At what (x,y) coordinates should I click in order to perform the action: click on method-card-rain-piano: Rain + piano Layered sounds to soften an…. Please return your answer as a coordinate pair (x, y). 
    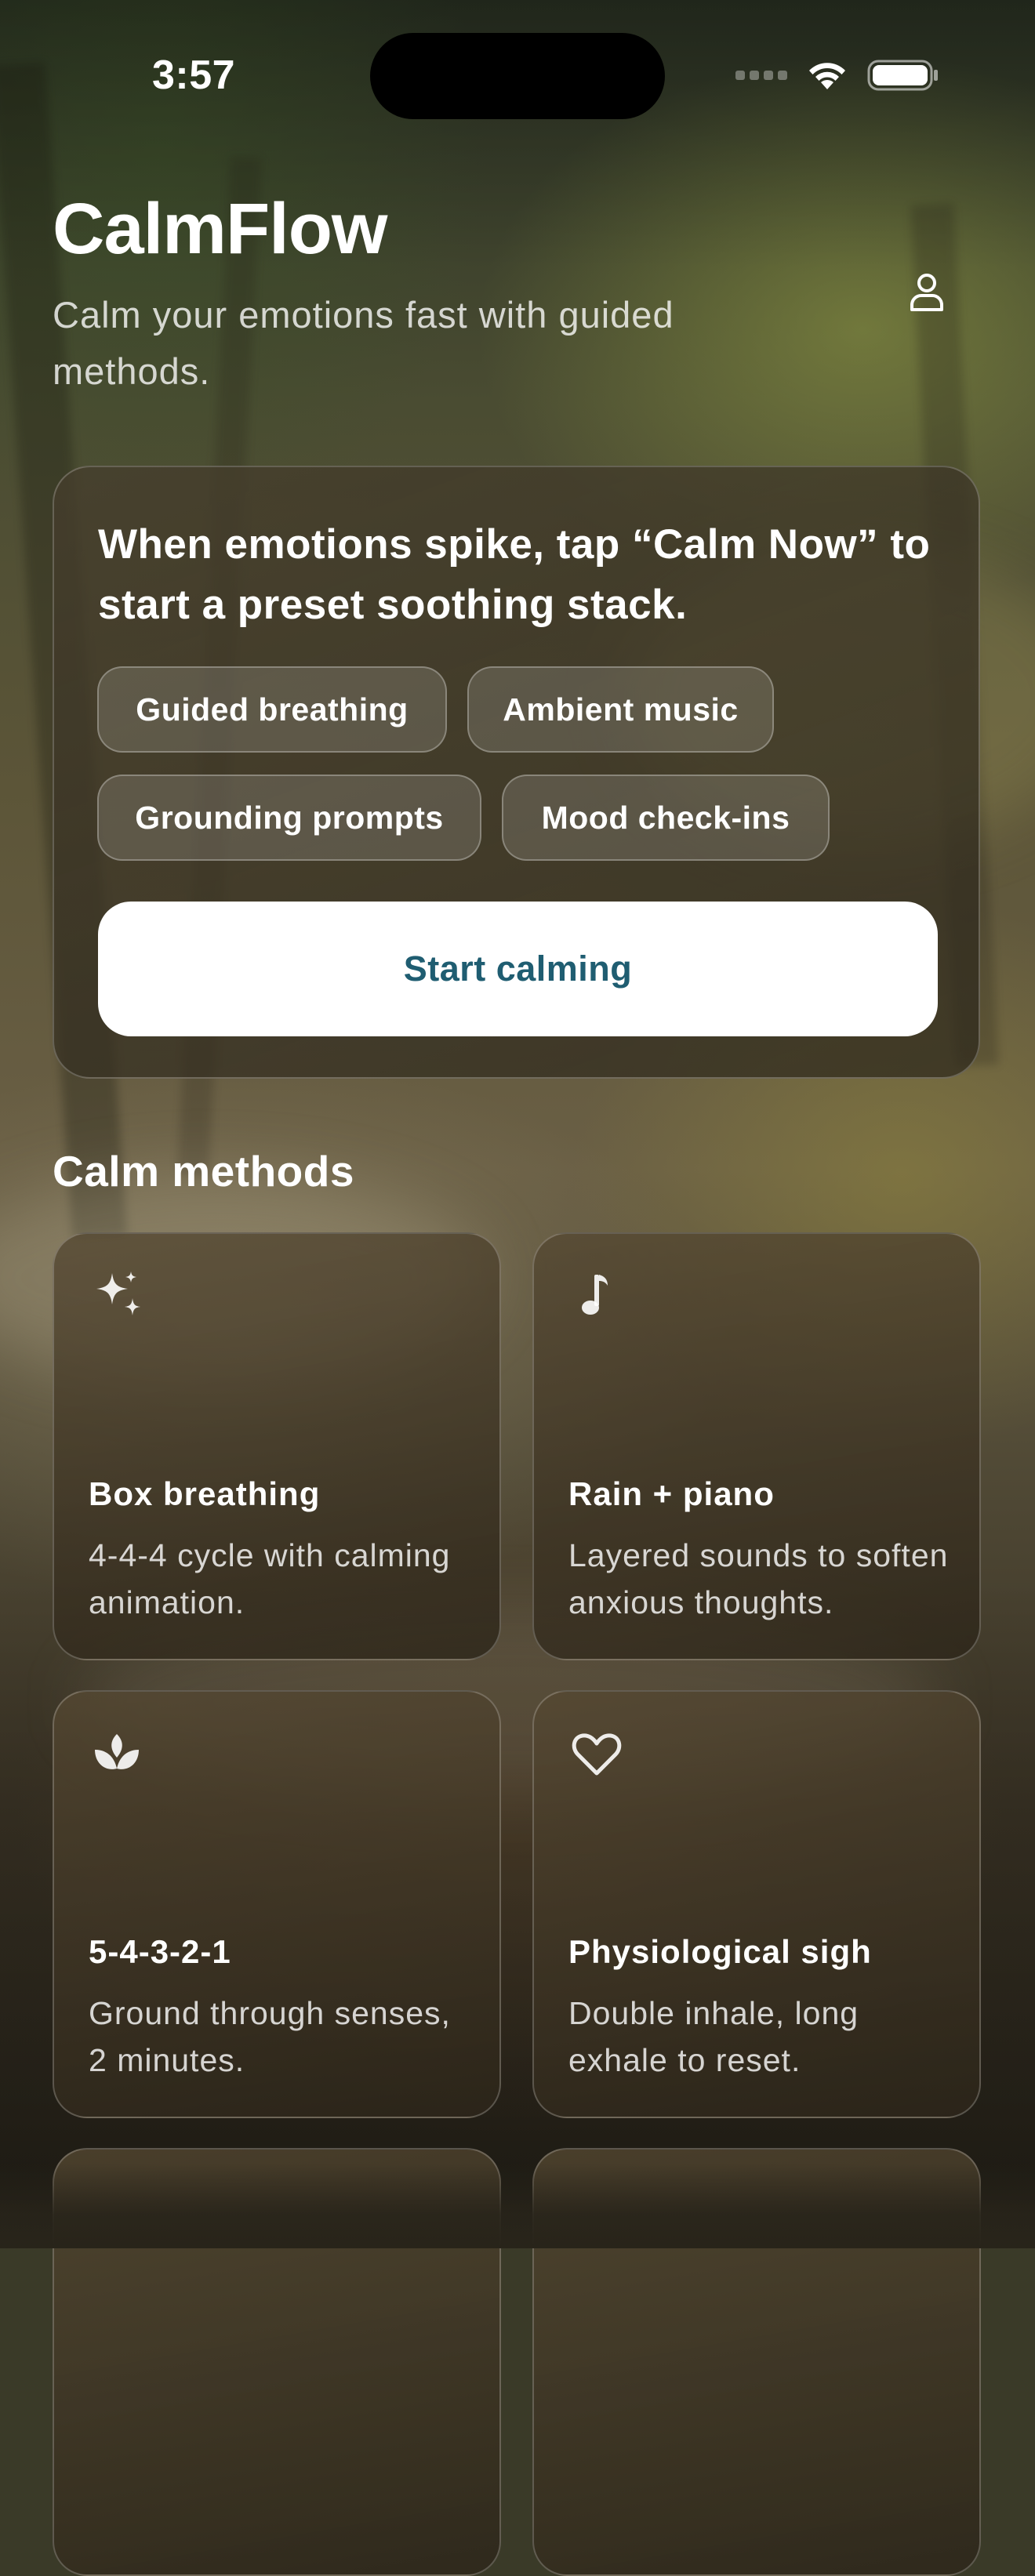
    Looking at the image, I should click on (756, 1446).